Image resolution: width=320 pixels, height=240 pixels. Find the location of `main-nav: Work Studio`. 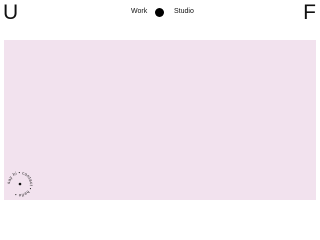

main-nav: Work Studio is located at coordinates (160, 12).